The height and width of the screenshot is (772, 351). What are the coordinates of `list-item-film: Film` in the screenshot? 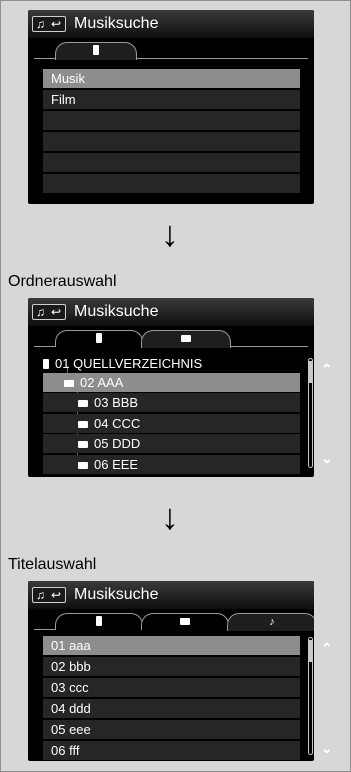 It's located at (171, 99).